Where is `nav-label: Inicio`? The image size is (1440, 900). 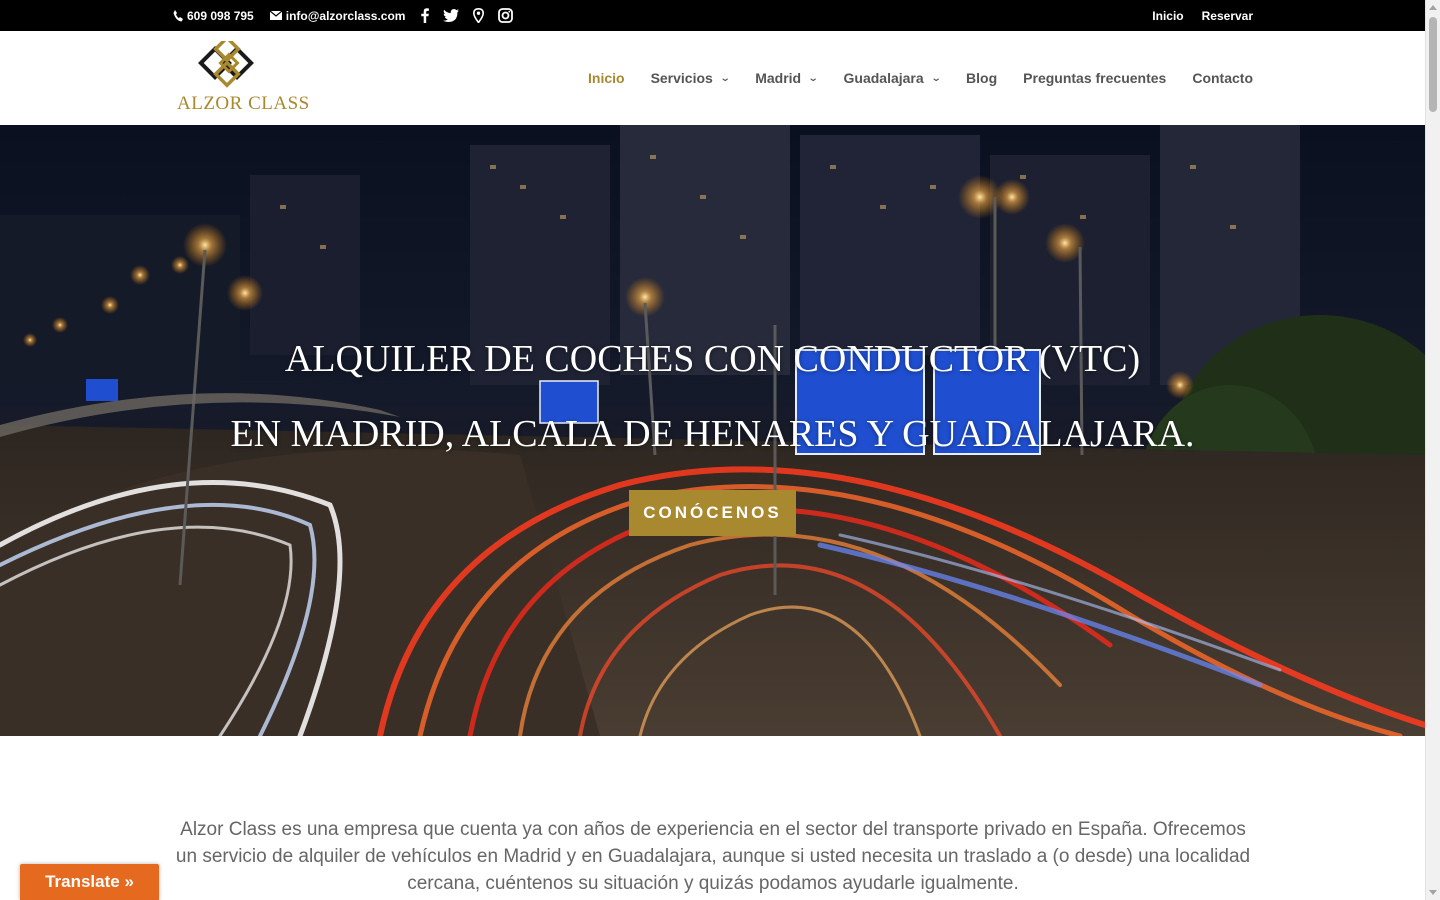
nav-label: Inicio is located at coordinates (606, 78).